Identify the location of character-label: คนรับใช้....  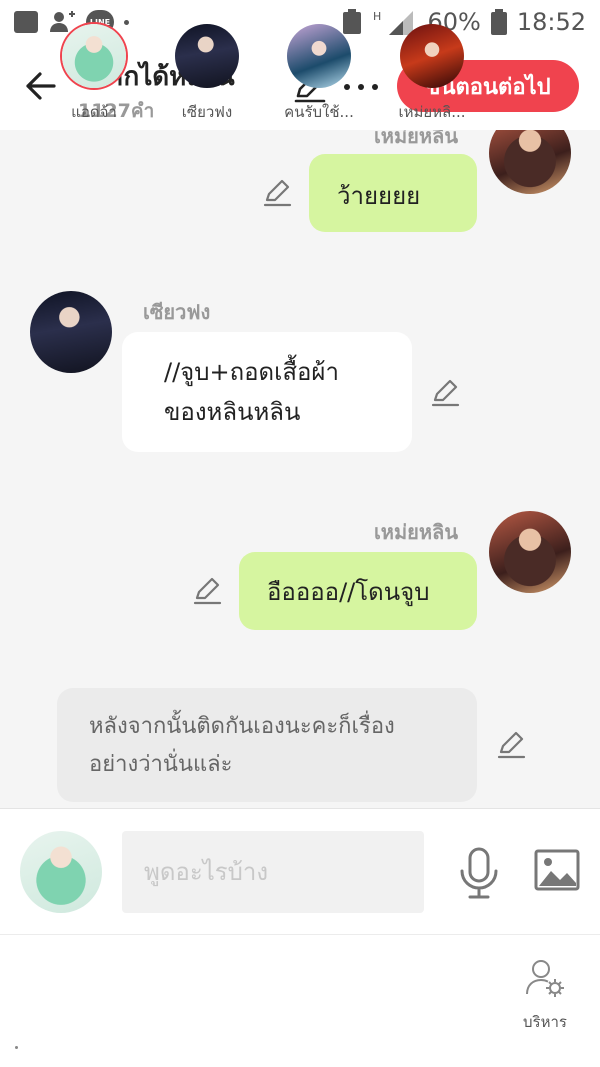
(319, 112).